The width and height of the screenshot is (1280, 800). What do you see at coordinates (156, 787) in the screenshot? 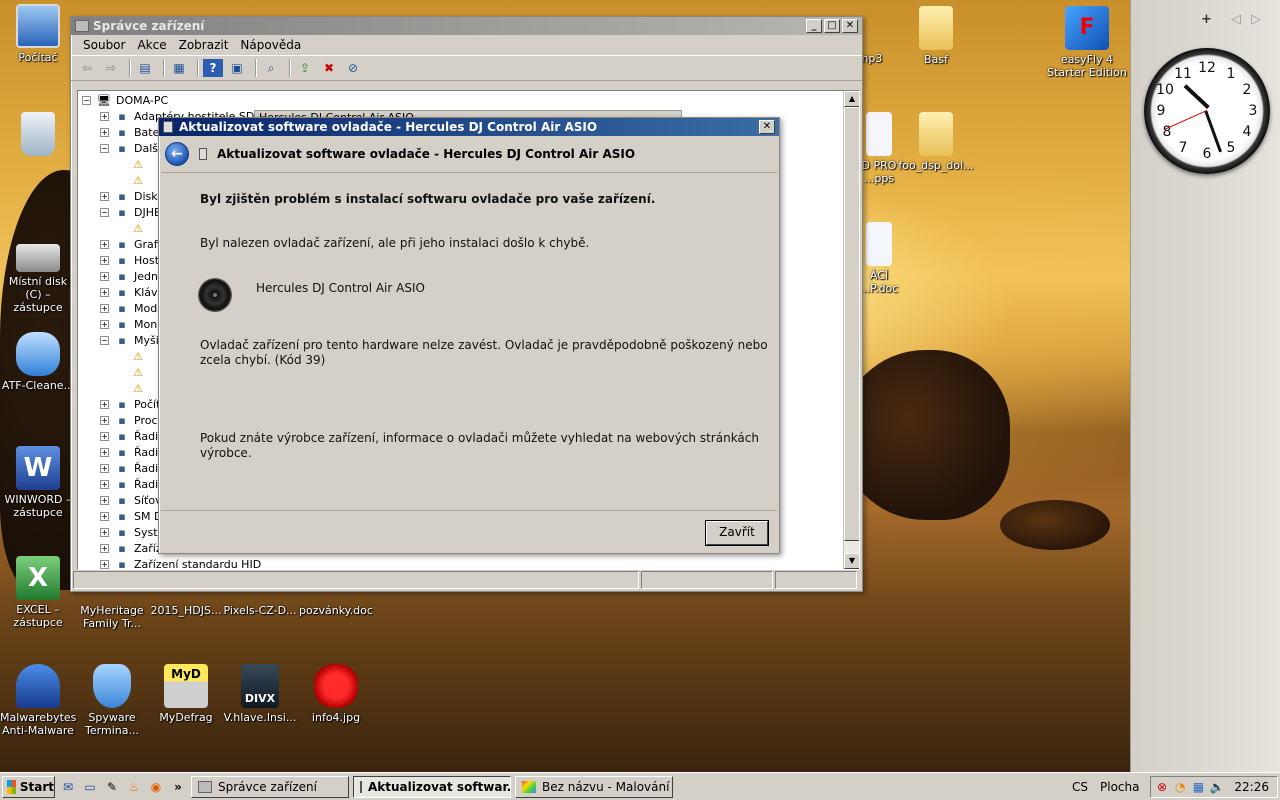
I see `firefox-icon: ◉` at bounding box center [156, 787].